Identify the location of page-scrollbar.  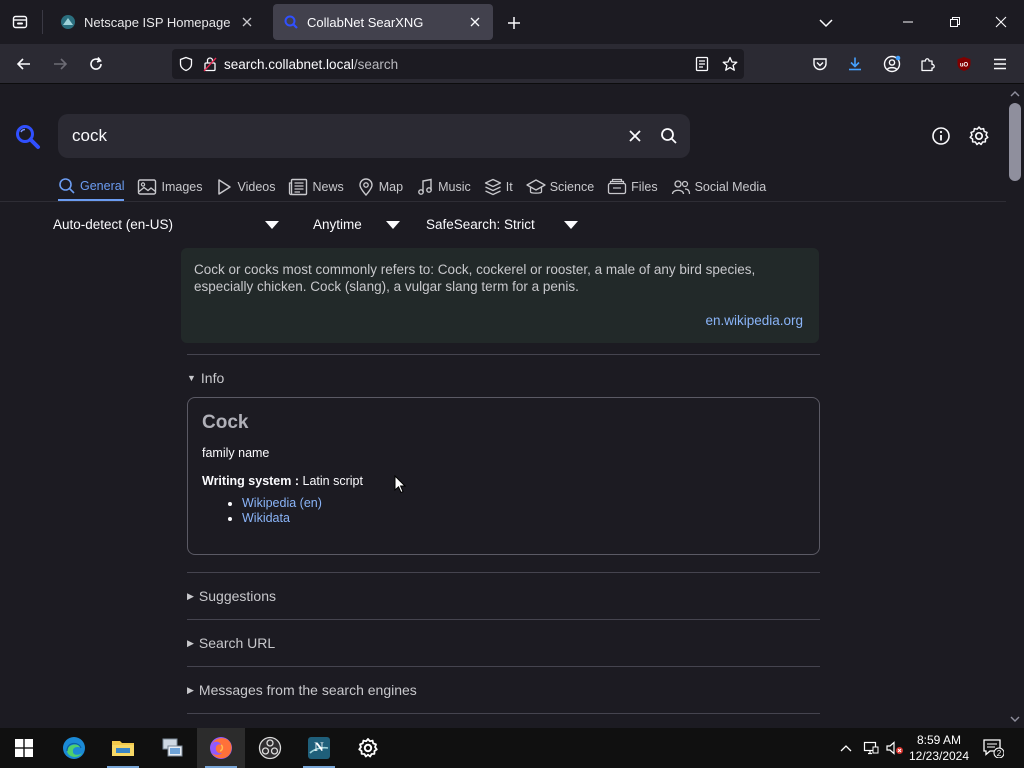
(1015, 406).